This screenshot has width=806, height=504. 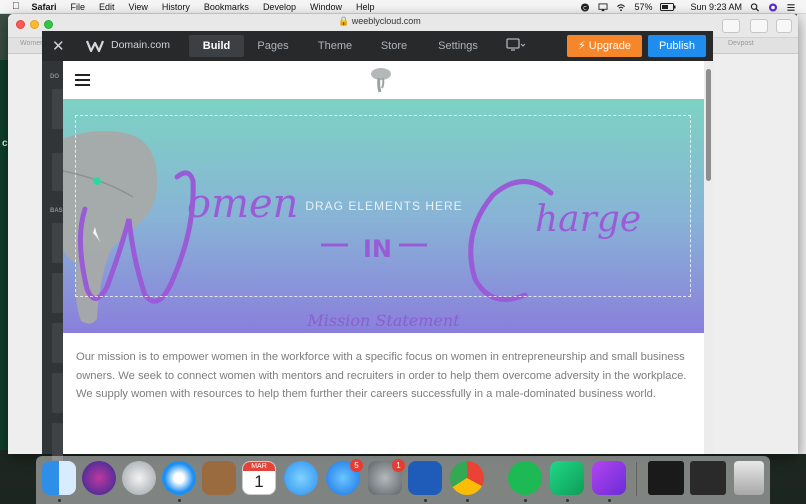 I want to click on tab-pages: Pages, so click(x=273, y=46).